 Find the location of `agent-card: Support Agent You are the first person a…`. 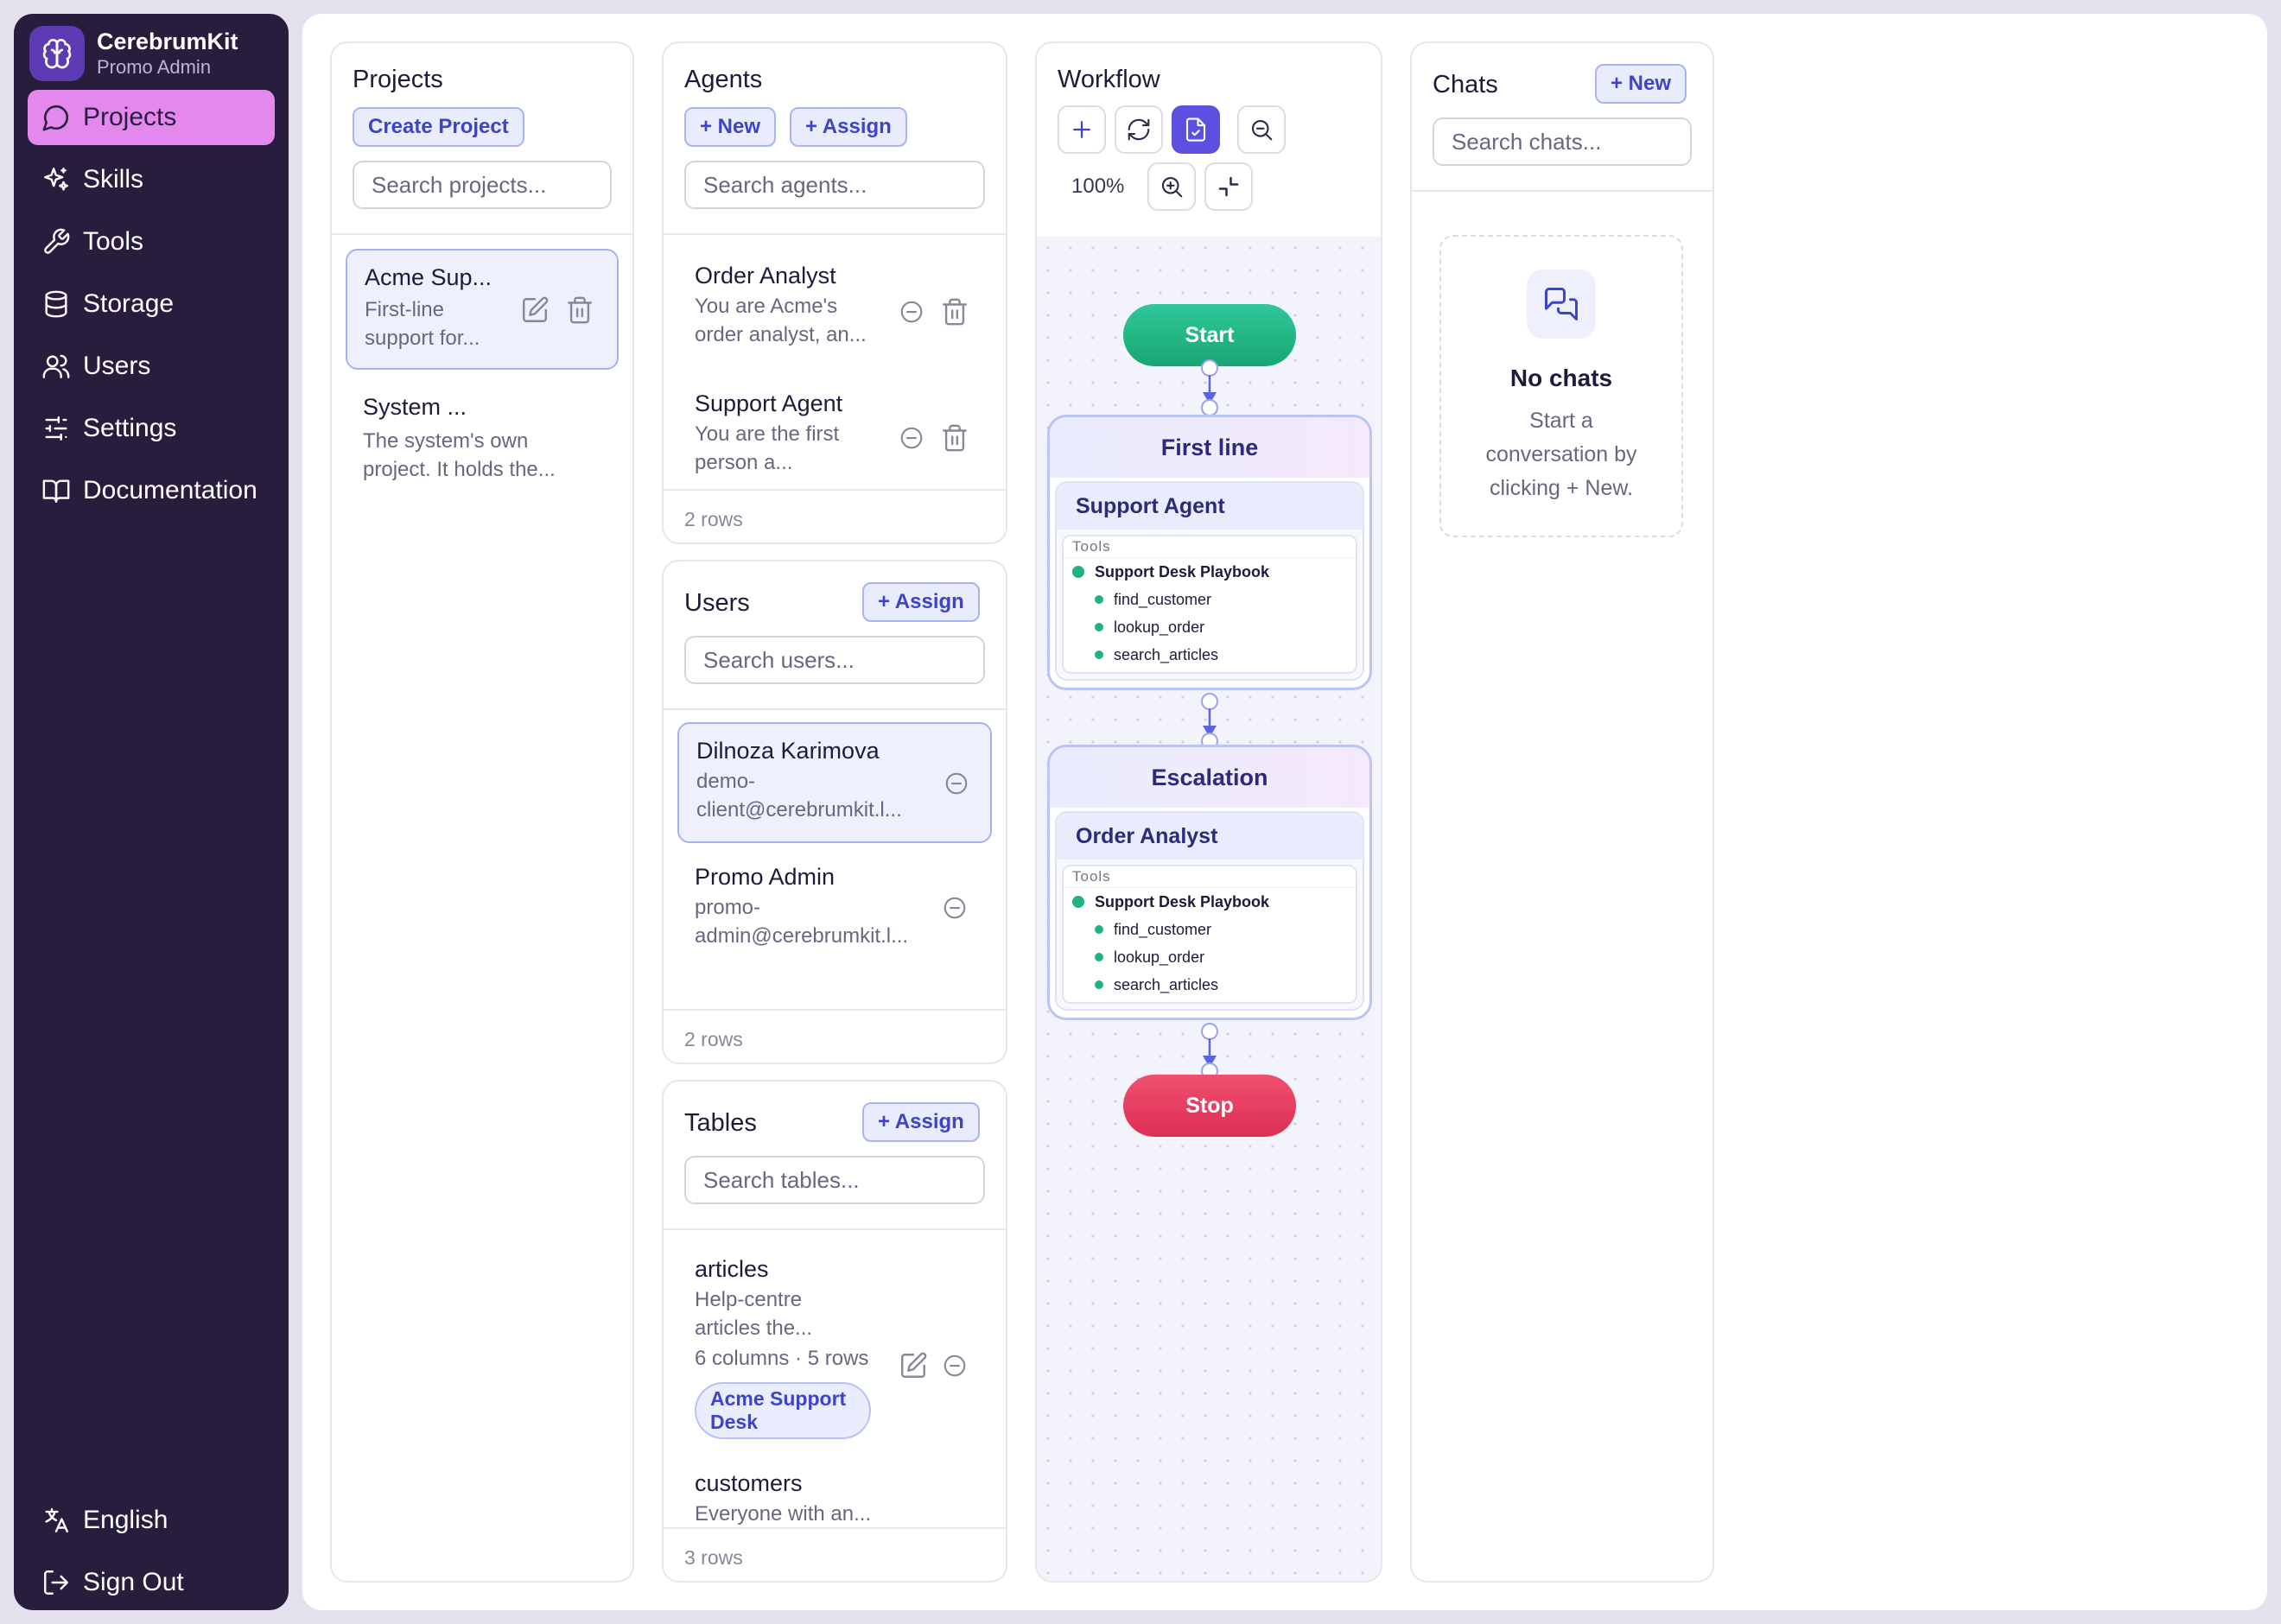

agent-card: Support Agent You are the first person a… is located at coordinates (834, 437).